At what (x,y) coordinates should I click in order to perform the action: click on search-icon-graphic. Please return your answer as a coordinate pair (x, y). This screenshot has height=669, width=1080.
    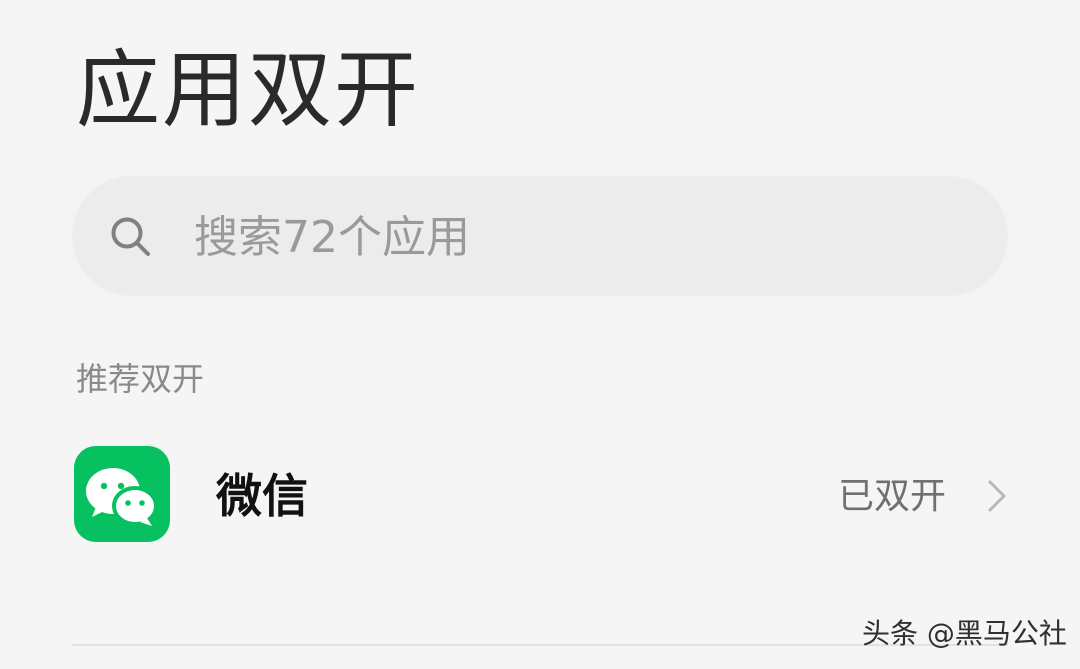
    Looking at the image, I should click on (130, 236).